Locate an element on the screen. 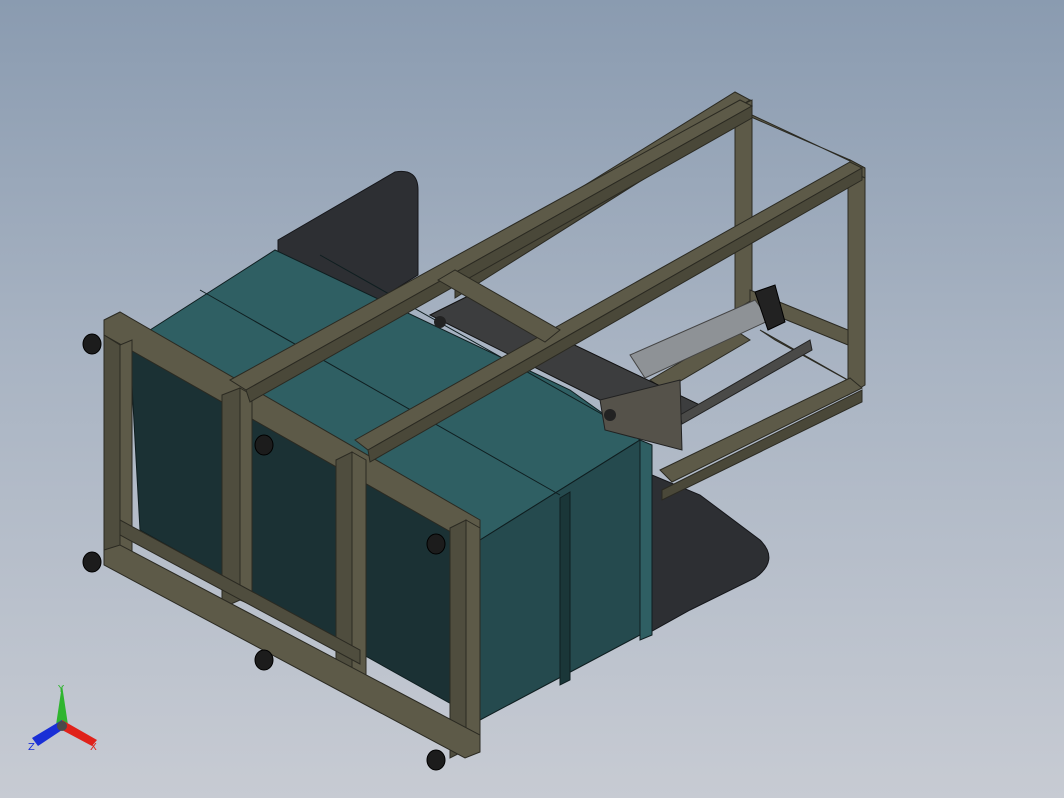 The height and width of the screenshot is (798, 1064). y-axis-label: Y is located at coordinates (61, 689).